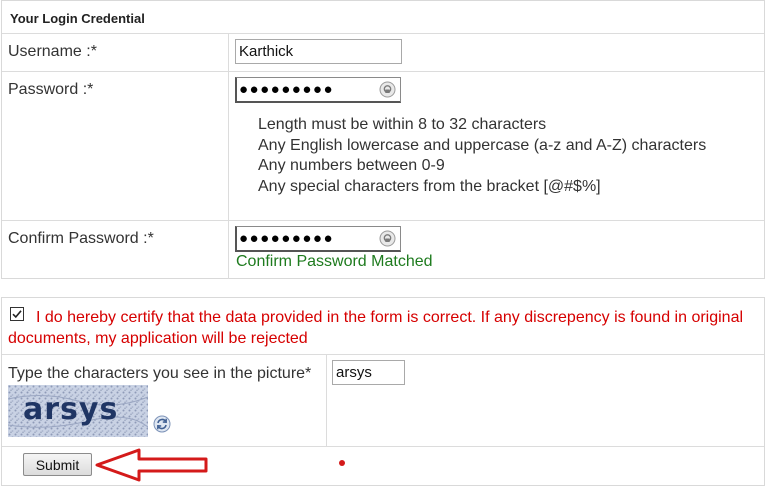  What do you see at coordinates (162, 424) in the screenshot?
I see `refresh-icon` at bounding box center [162, 424].